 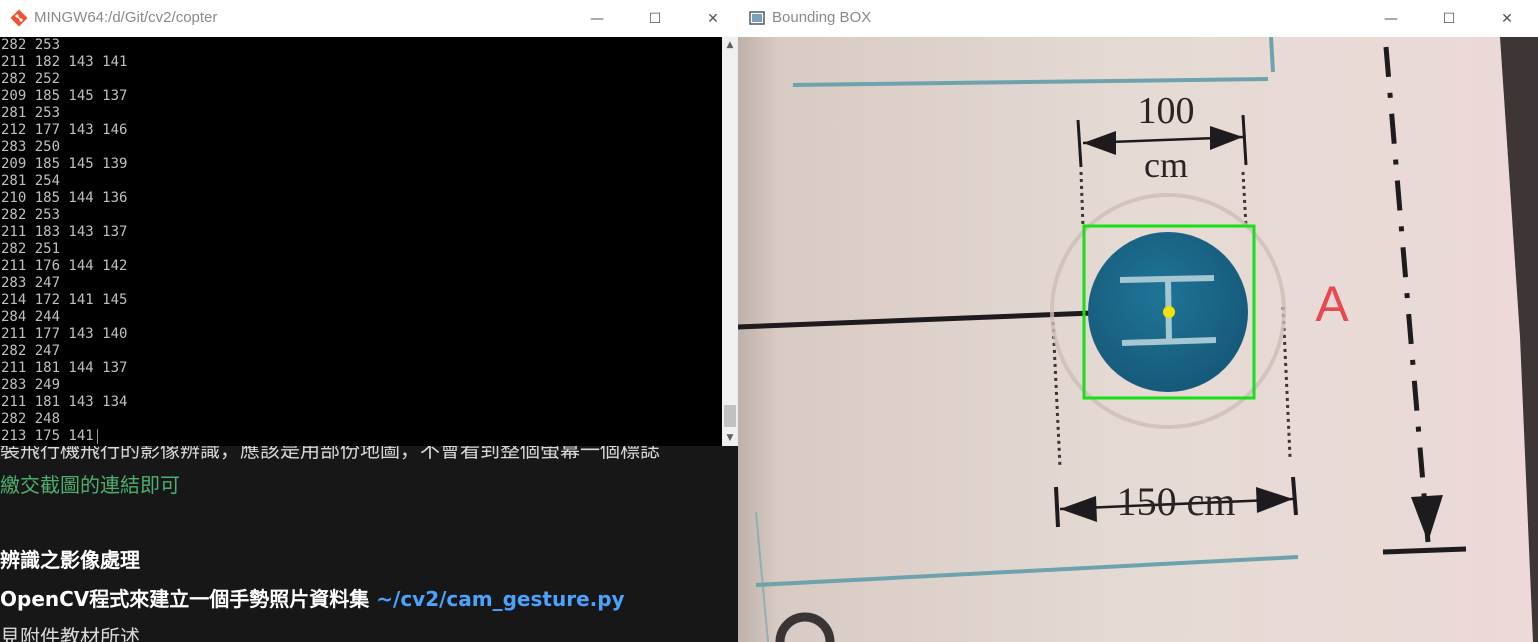 What do you see at coordinates (1176, 501) in the screenshot?
I see `bottom-dim-label: 150 cm` at bounding box center [1176, 501].